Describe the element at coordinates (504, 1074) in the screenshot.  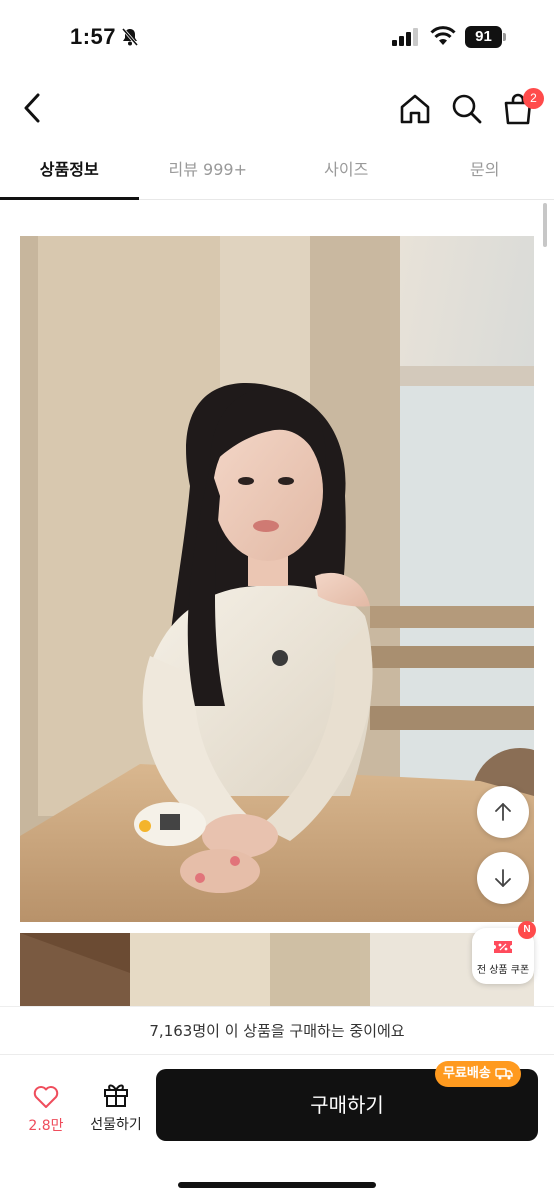
I see `truck-icon` at that location.